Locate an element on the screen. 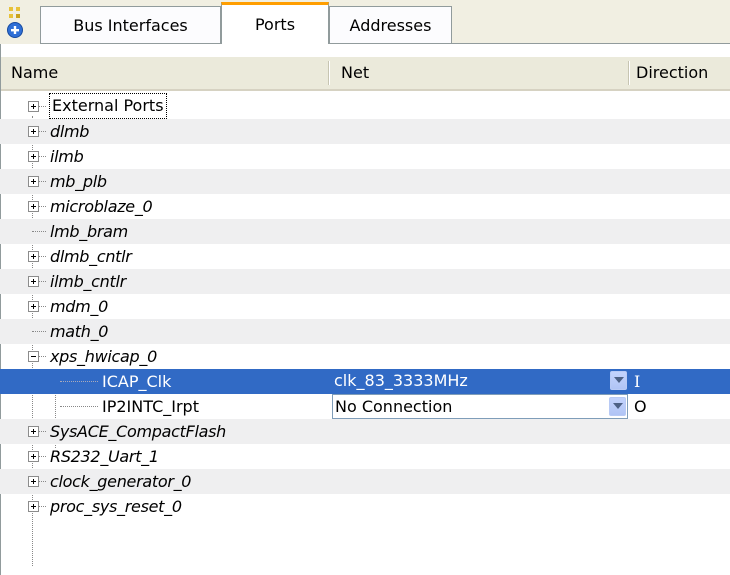 This screenshot has width=730, height=575. tab-ports: Ports is located at coordinates (275, 23).